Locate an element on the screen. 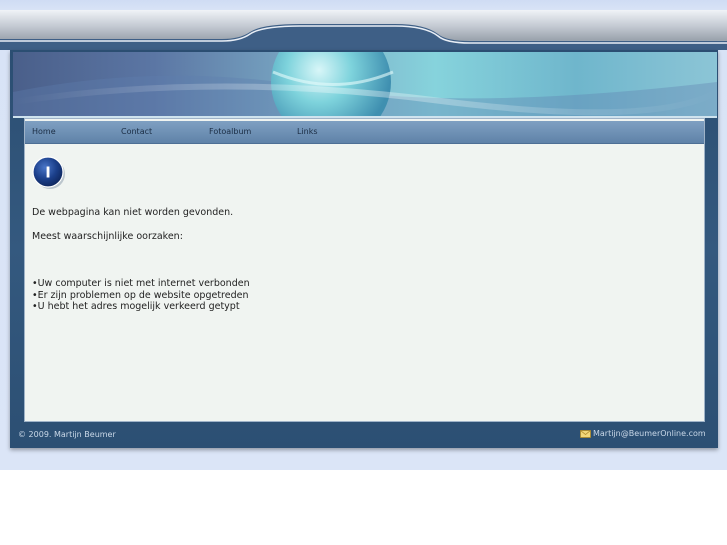 The width and height of the screenshot is (727, 545). envelope-icon is located at coordinates (585, 433).